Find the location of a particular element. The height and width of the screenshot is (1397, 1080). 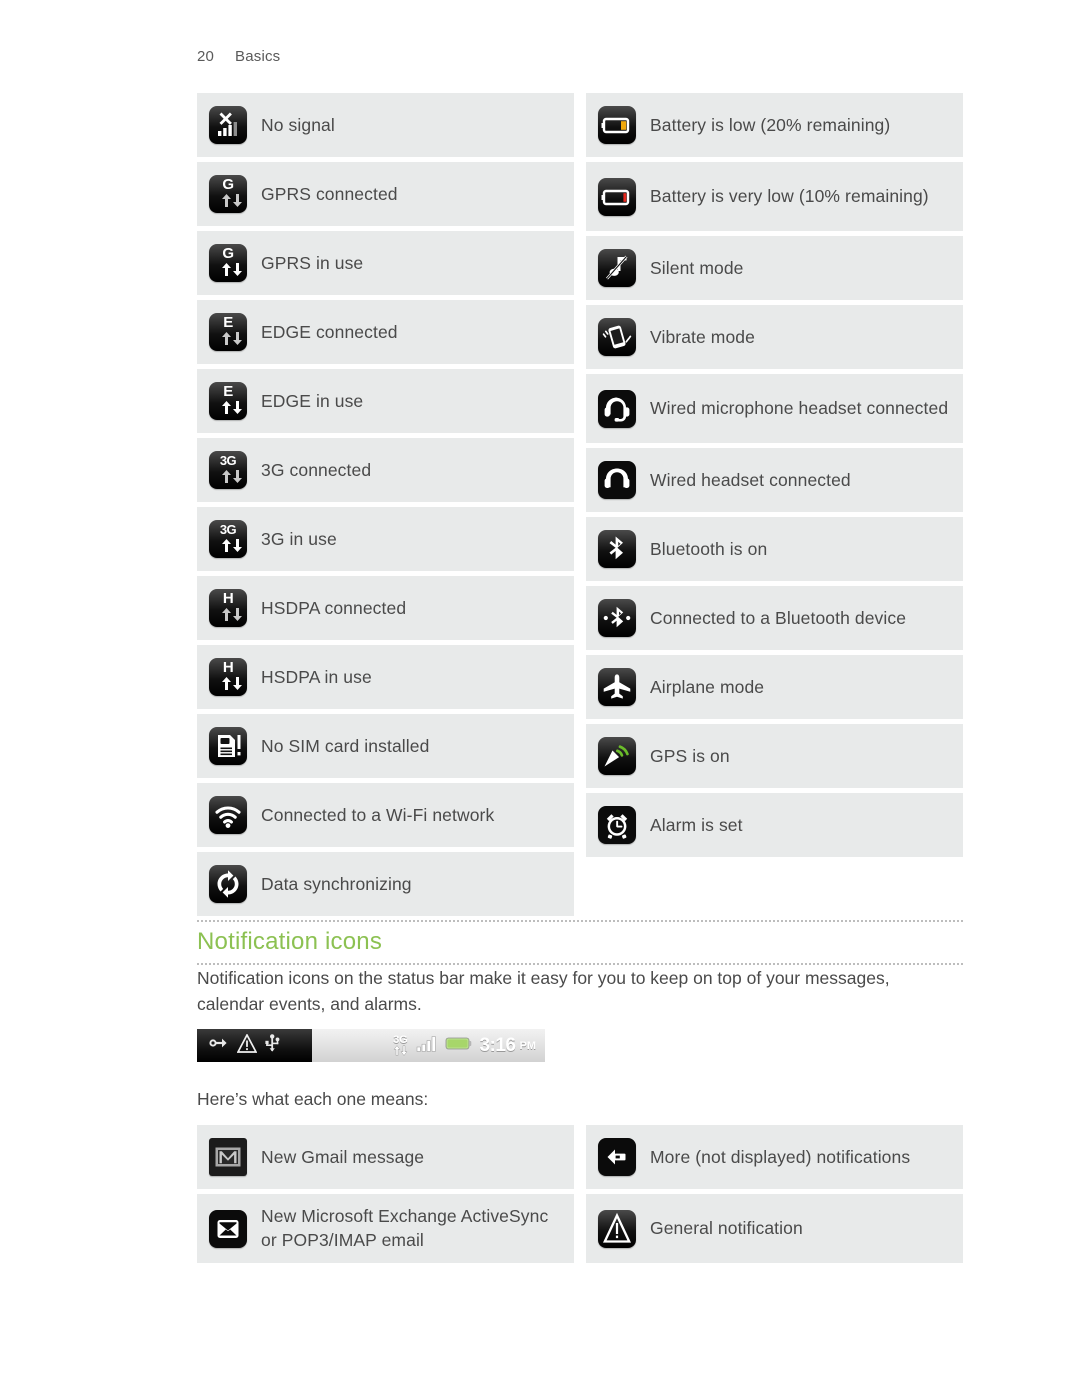

bluetooth-connected-icon is located at coordinates (617, 618).